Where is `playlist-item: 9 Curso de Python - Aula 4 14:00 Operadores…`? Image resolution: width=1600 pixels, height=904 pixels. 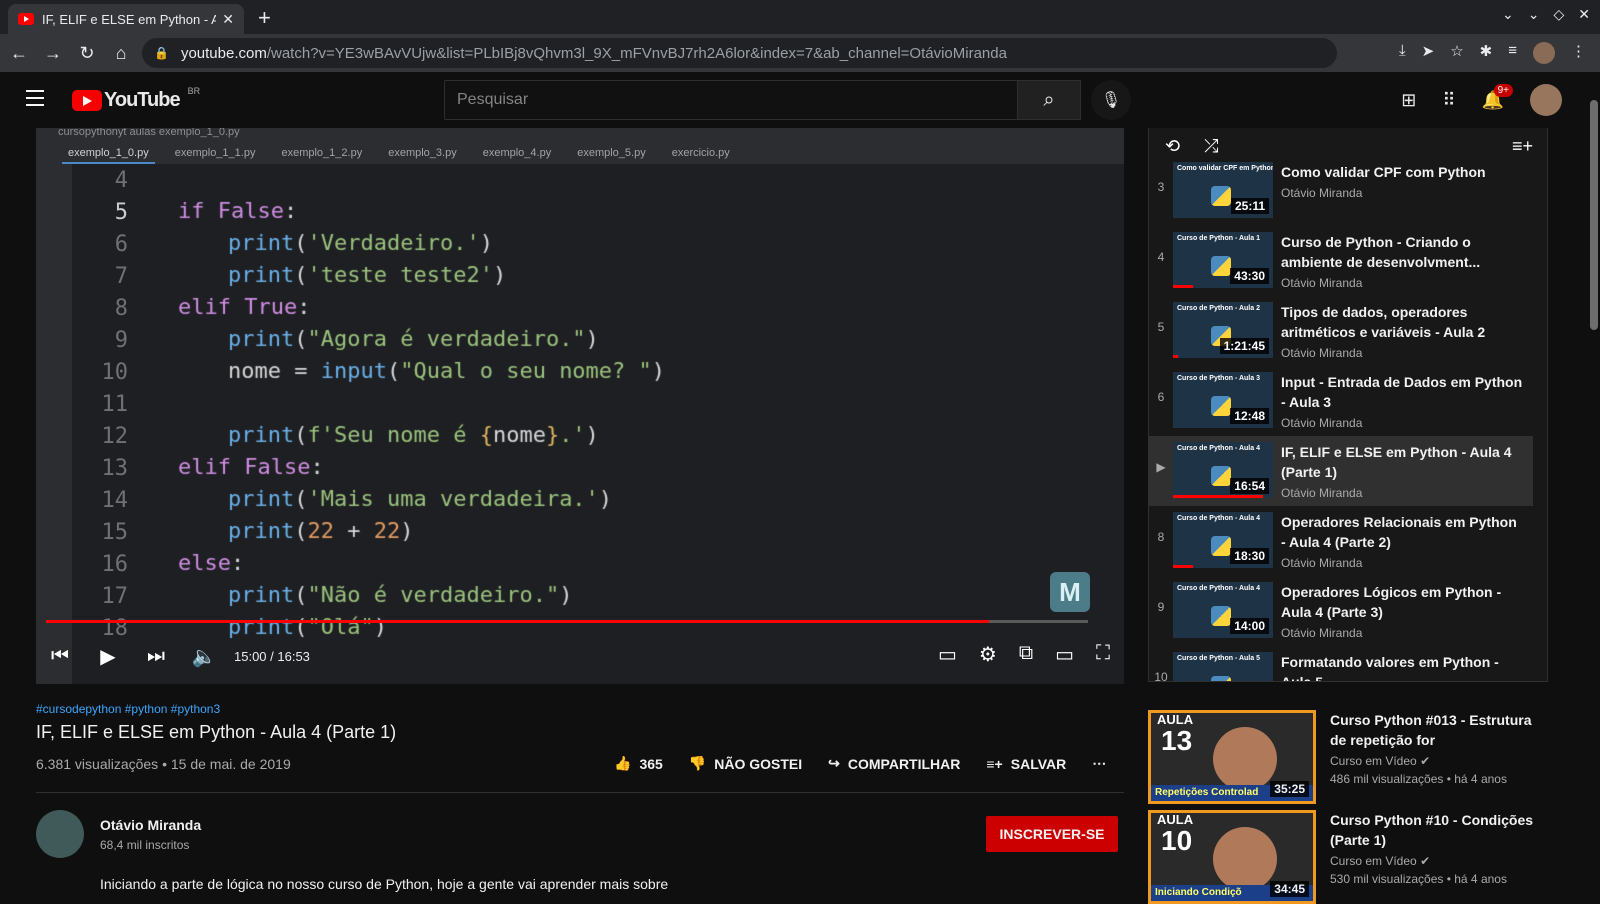
playlist-item: 9 Curso de Python - Aula 4 14:00 Operadores… is located at coordinates (1341, 611).